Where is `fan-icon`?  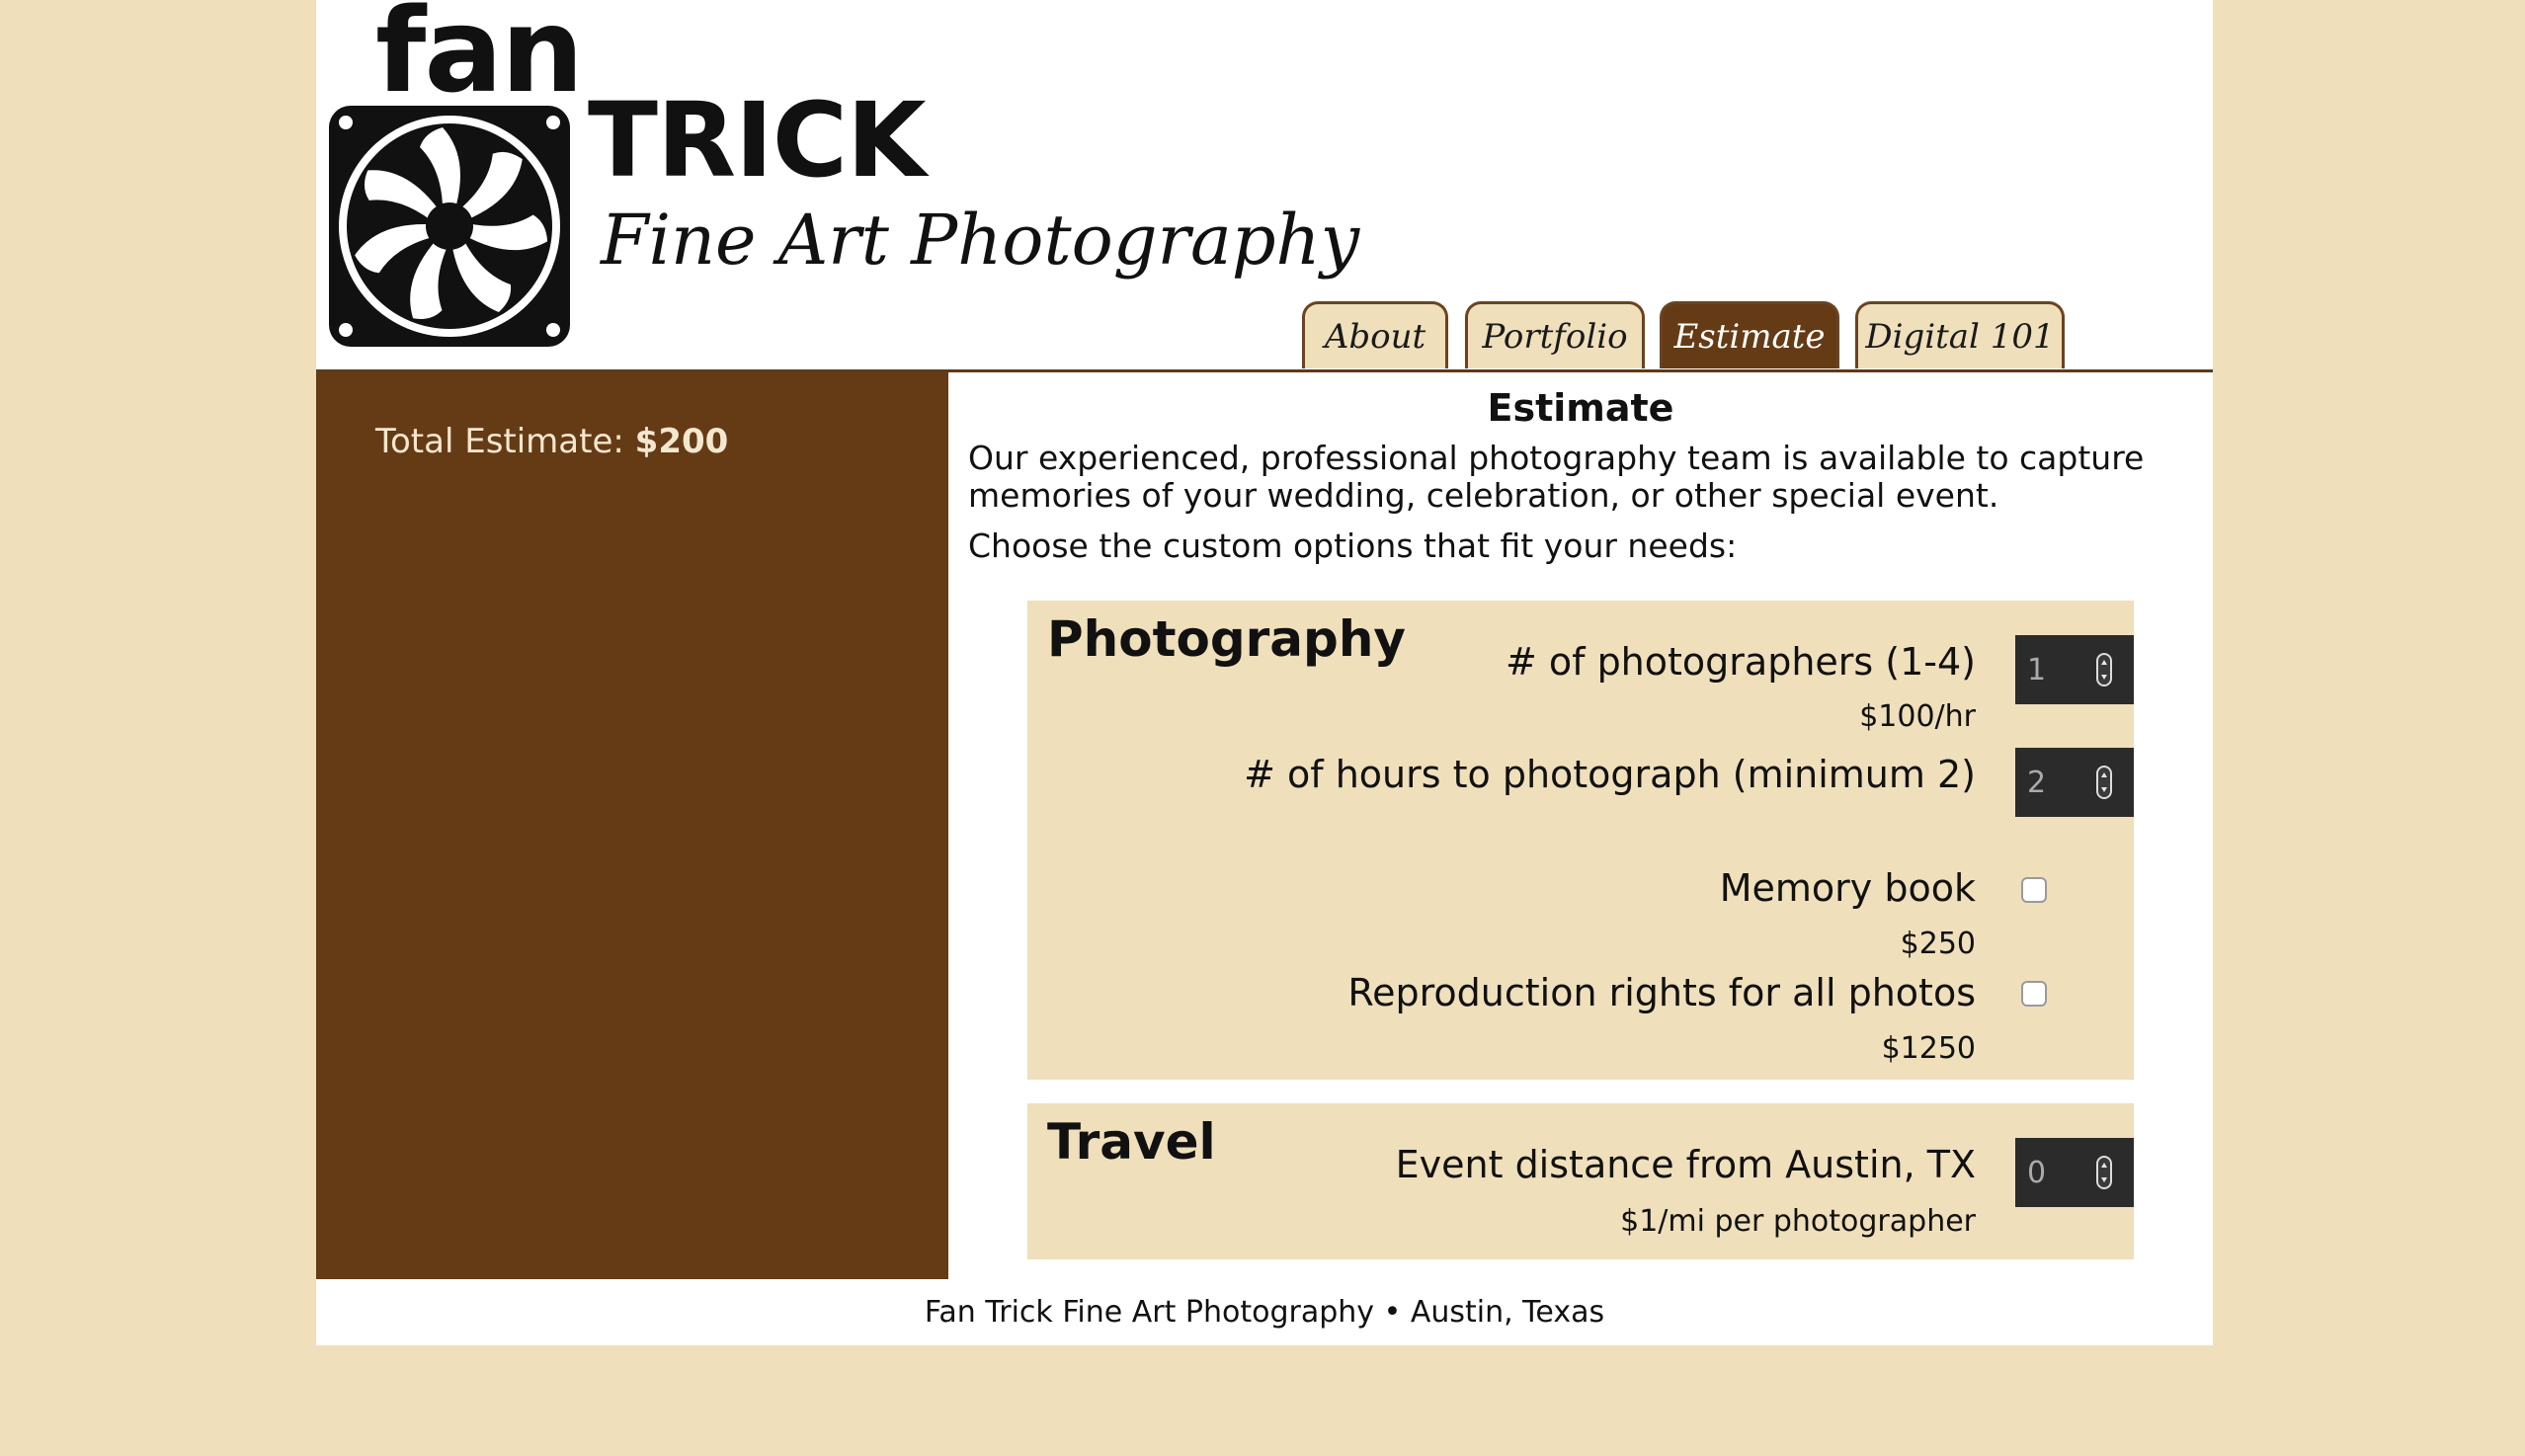 fan-icon is located at coordinates (449, 226).